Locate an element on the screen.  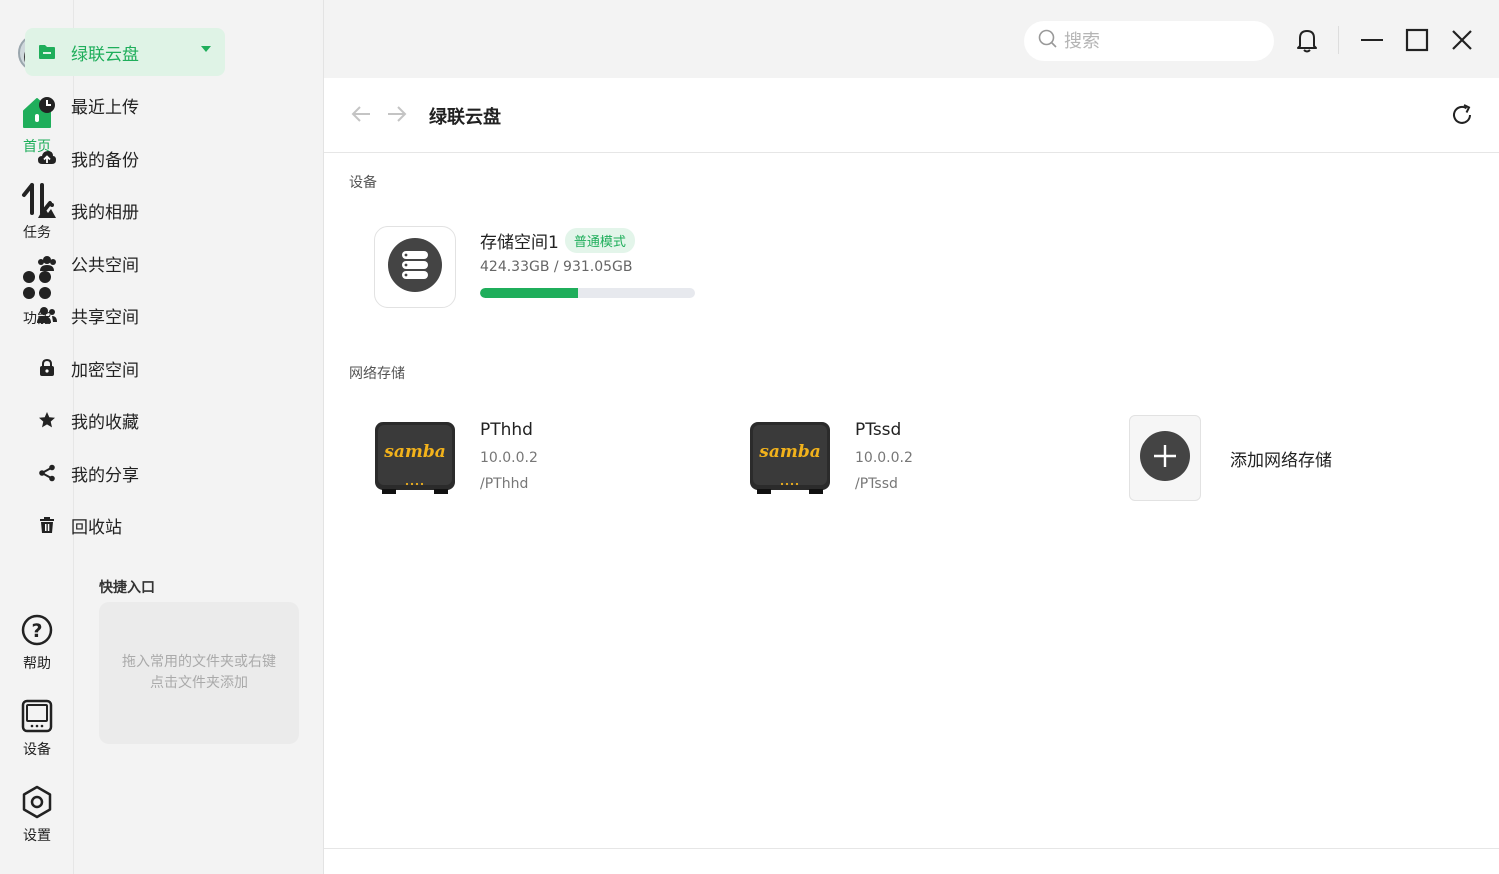
nav-item-public: 公共空间 is located at coordinates (125, 263).